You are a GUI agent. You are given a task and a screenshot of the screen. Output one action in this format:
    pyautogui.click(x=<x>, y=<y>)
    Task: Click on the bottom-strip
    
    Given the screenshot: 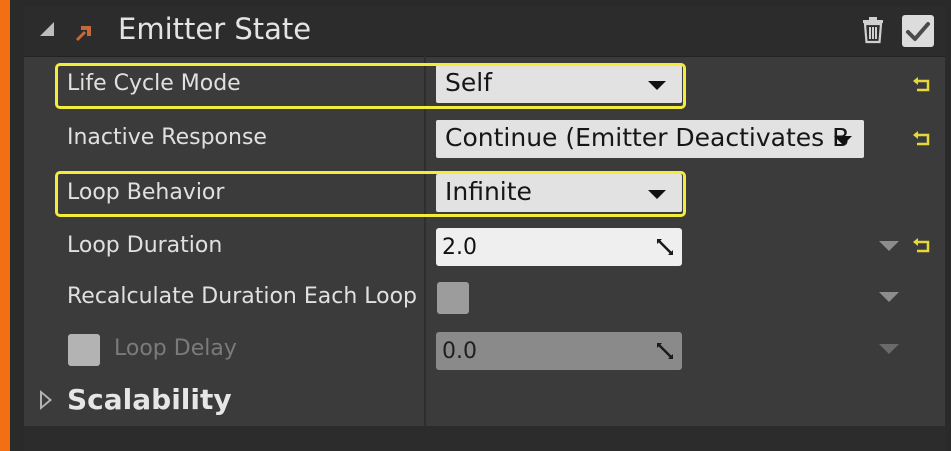 What is the action you would take?
    pyautogui.click(x=484, y=438)
    